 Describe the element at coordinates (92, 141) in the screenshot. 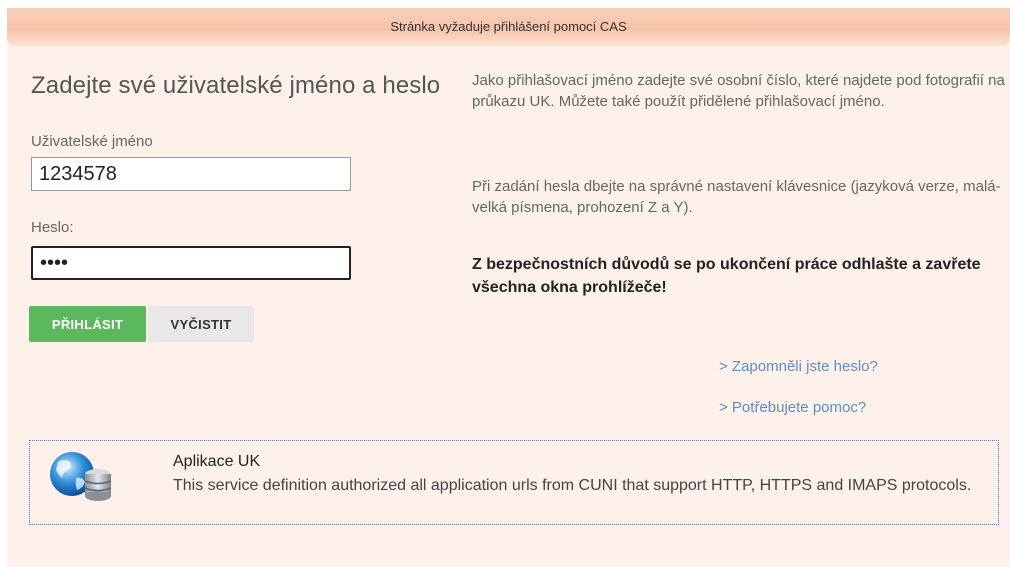

I see `username-label: Uživatelské jméno` at that location.